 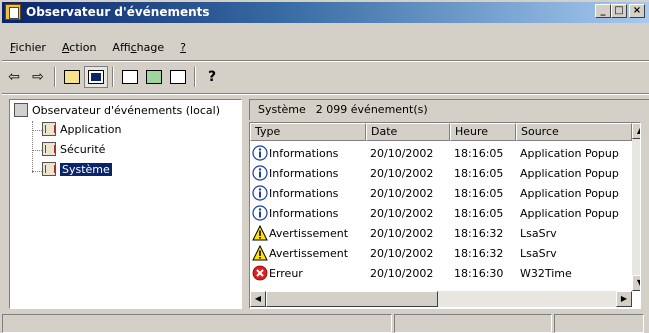 I want to click on export-list-button, so click(x=178, y=77).